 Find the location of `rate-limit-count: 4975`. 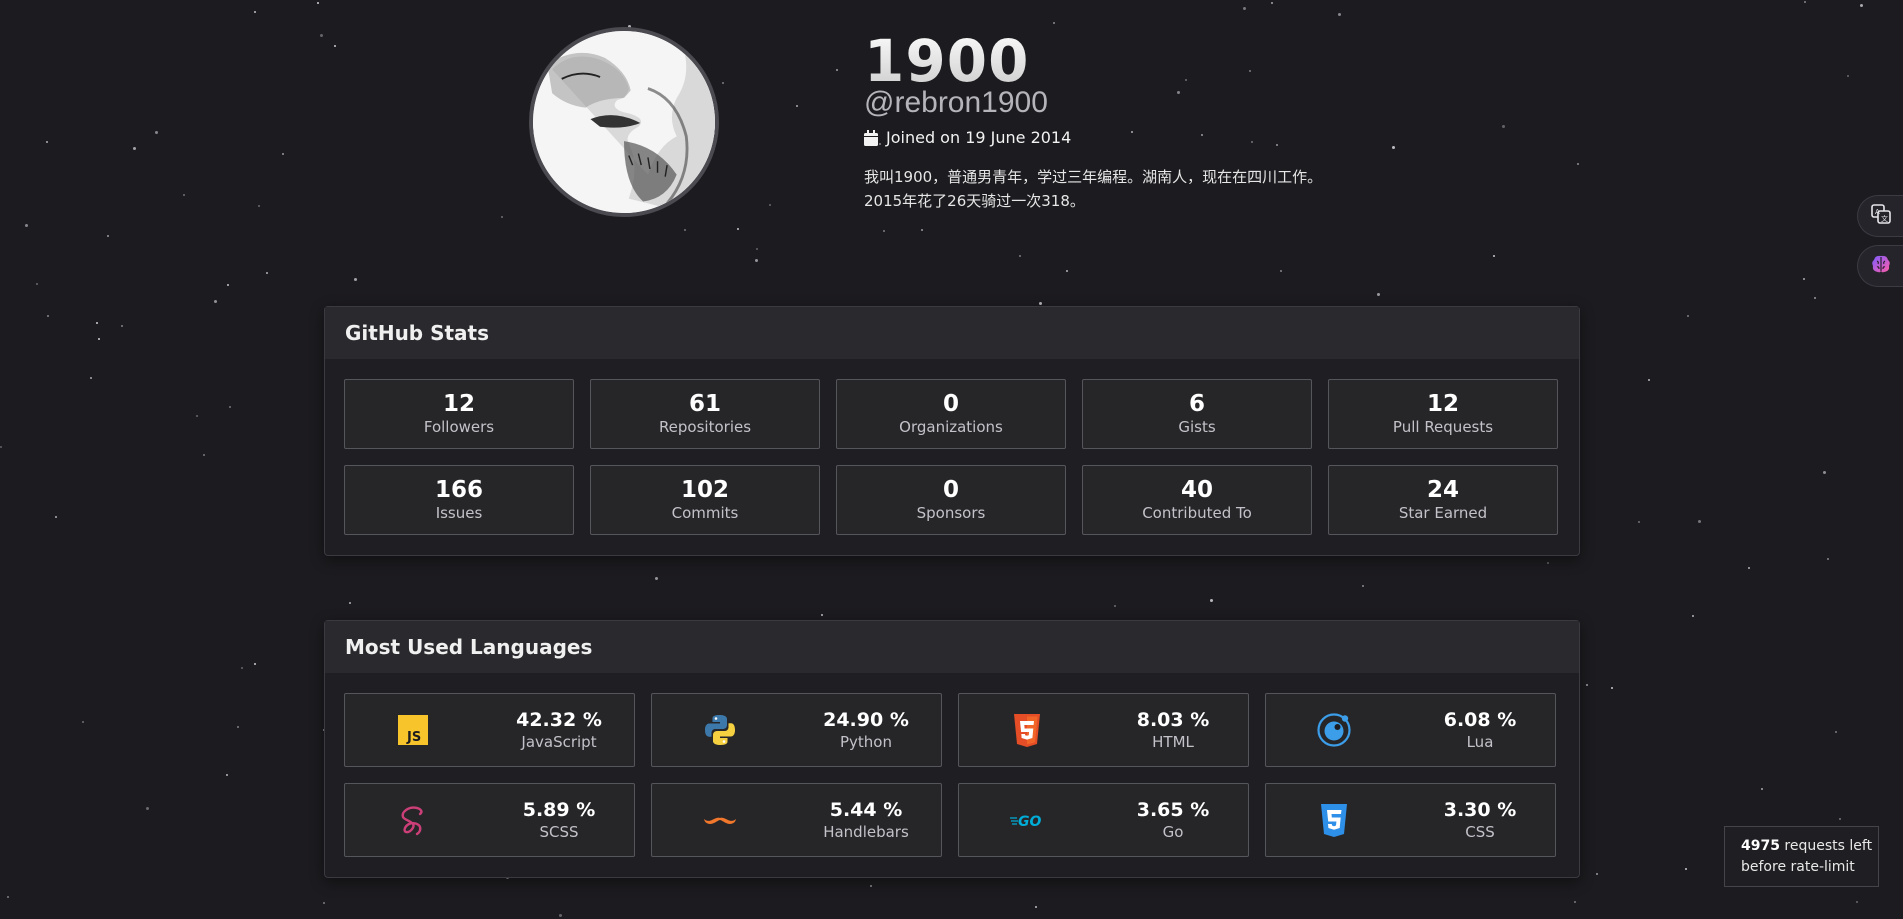

rate-limit-count: 4975 is located at coordinates (1760, 846).